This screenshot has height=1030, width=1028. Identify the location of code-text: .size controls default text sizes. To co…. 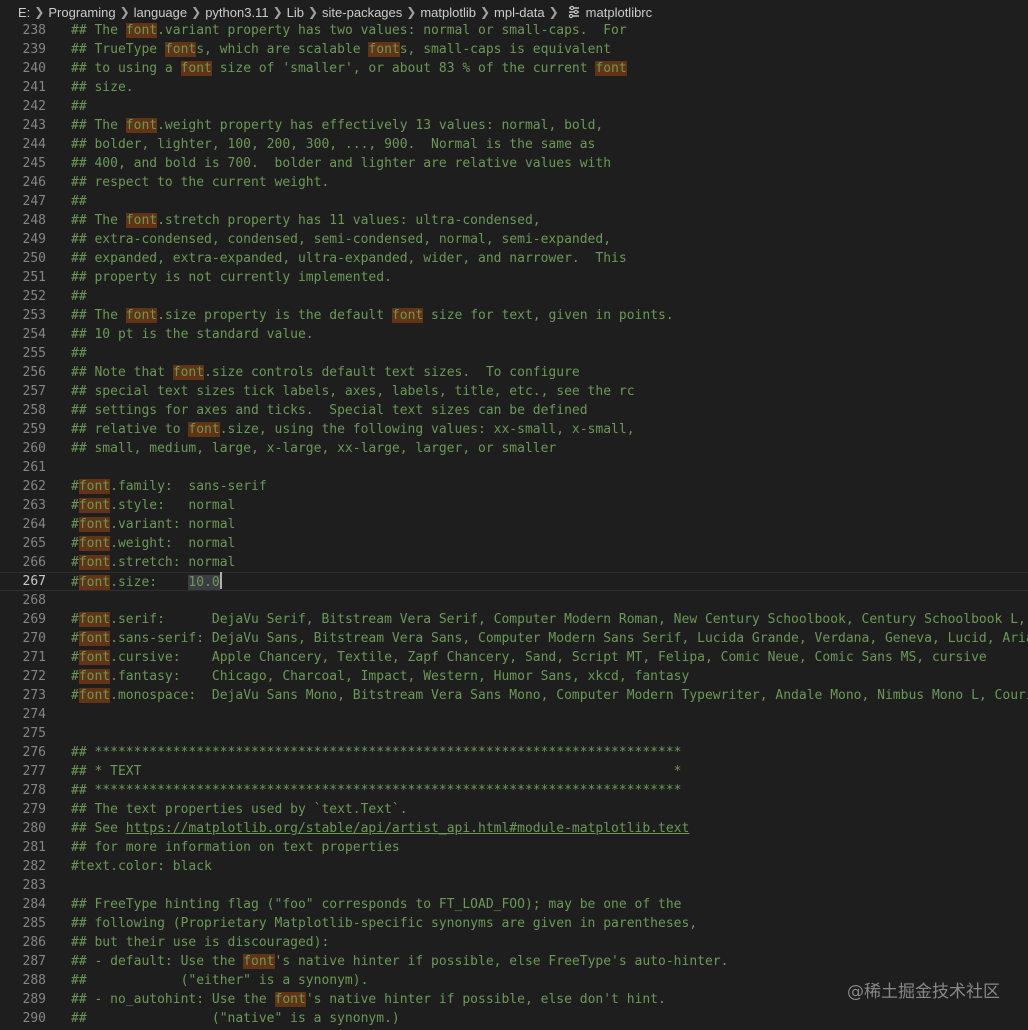
(392, 372).